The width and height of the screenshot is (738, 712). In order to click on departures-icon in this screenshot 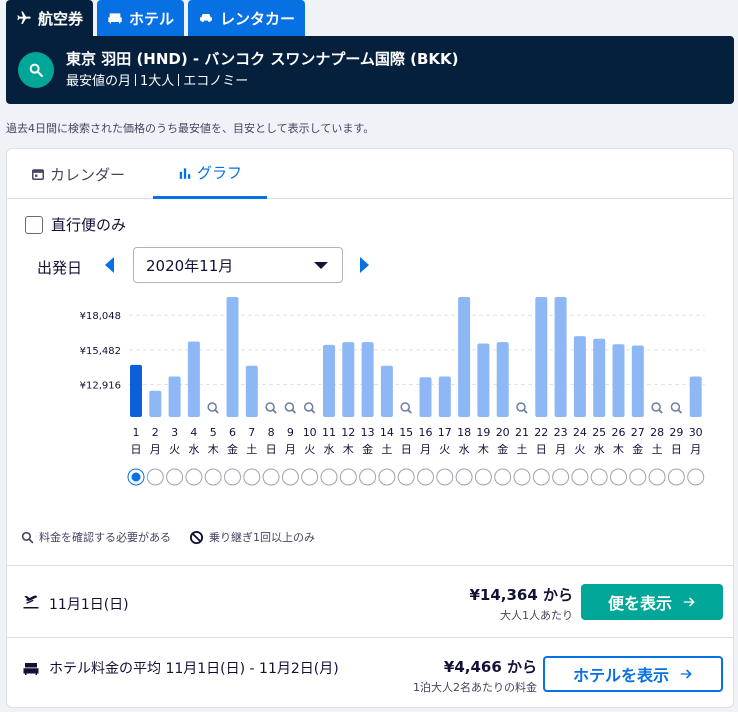, I will do `click(31, 602)`.